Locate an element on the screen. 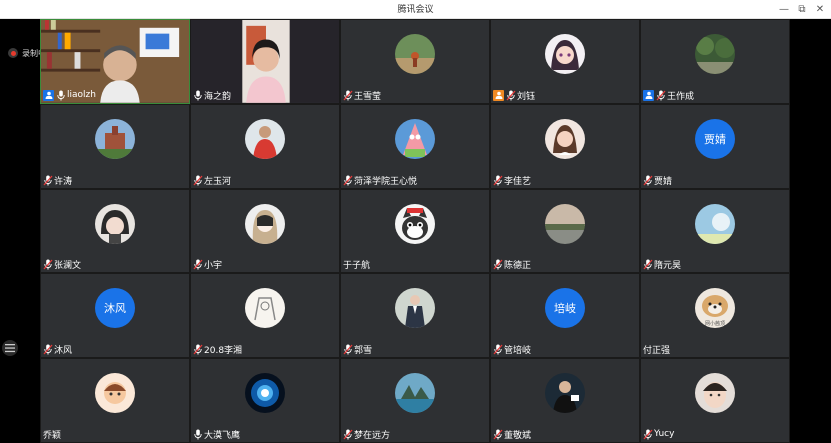 The image size is (831, 443). participant-tile: 陈德正 is located at coordinates (565, 231).